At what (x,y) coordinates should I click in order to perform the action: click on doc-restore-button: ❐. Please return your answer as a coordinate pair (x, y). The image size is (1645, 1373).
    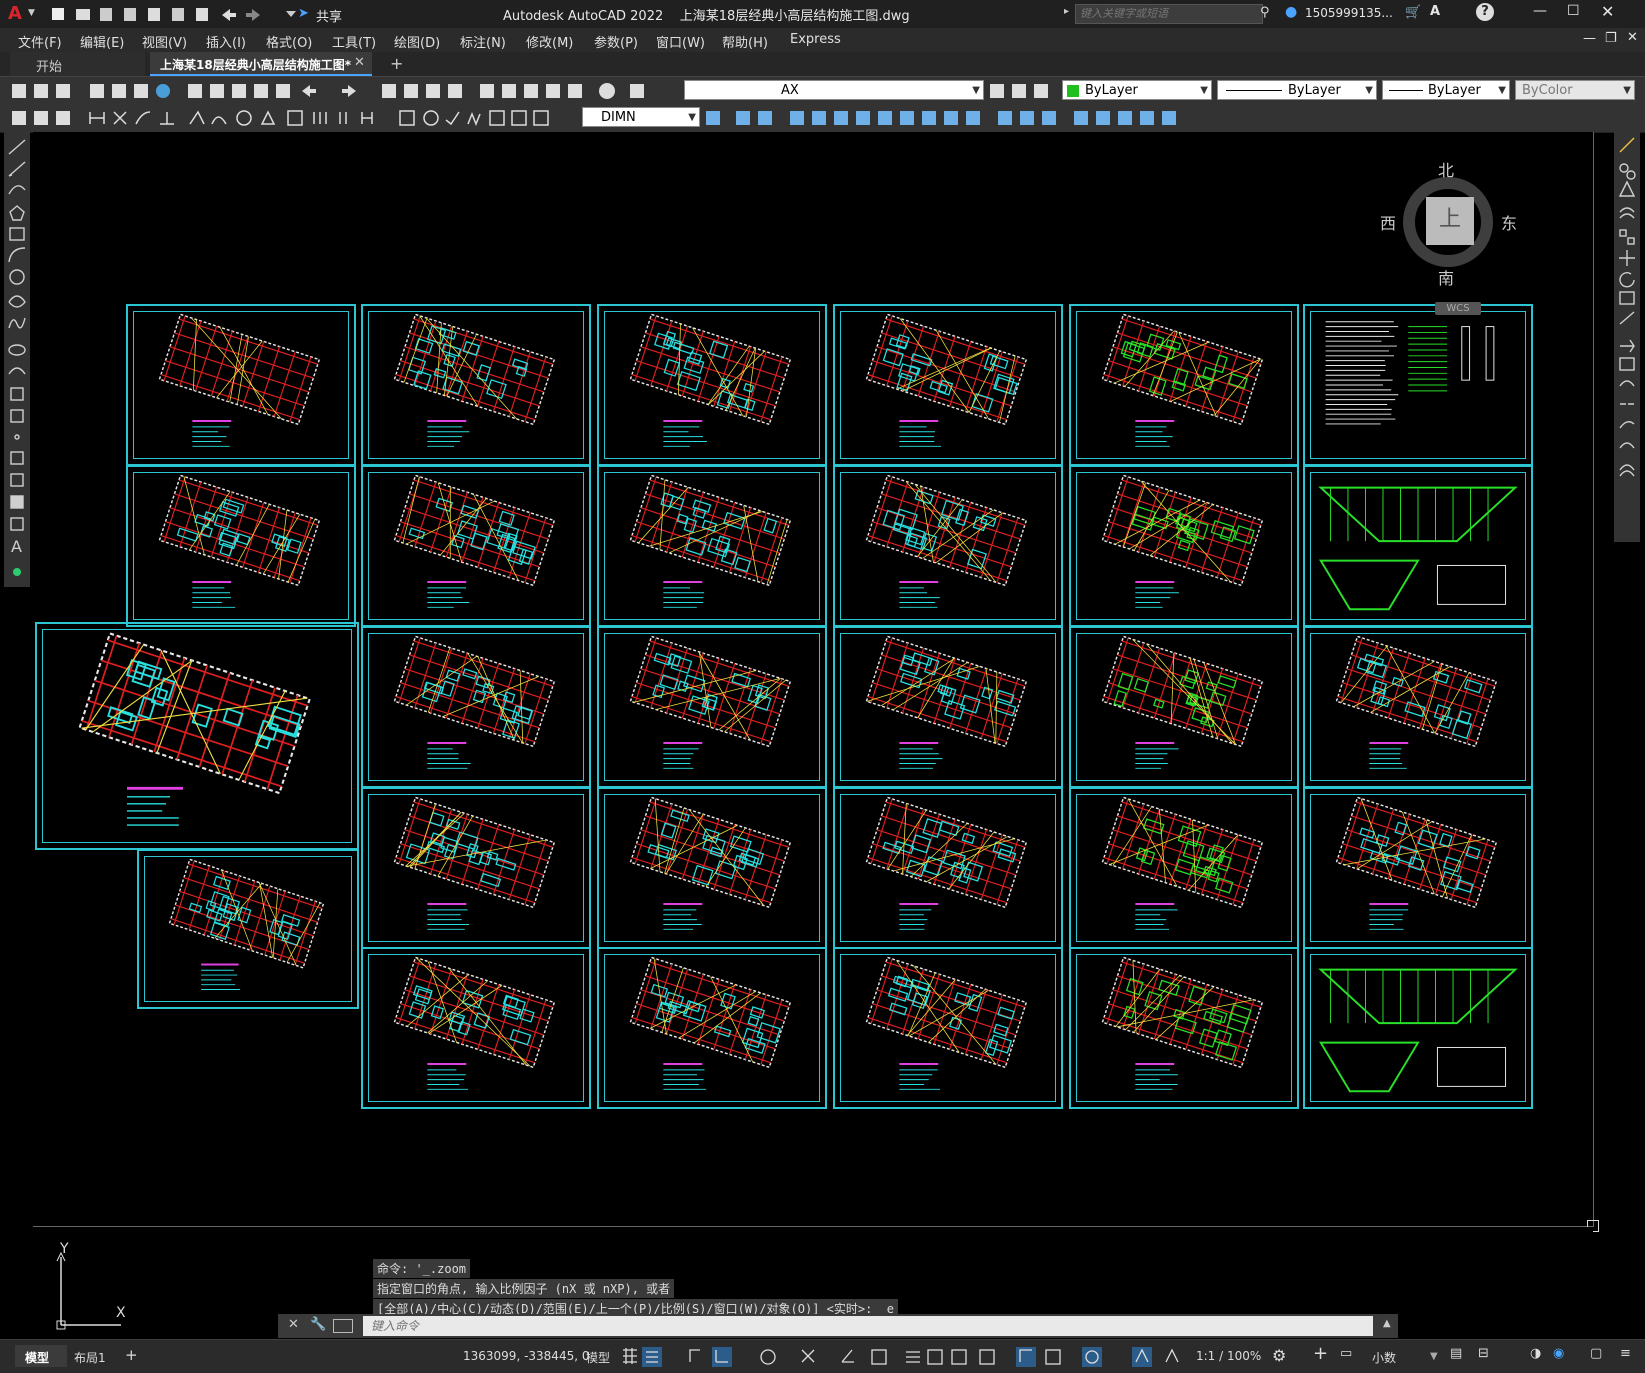
    Looking at the image, I should click on (1611, 38).